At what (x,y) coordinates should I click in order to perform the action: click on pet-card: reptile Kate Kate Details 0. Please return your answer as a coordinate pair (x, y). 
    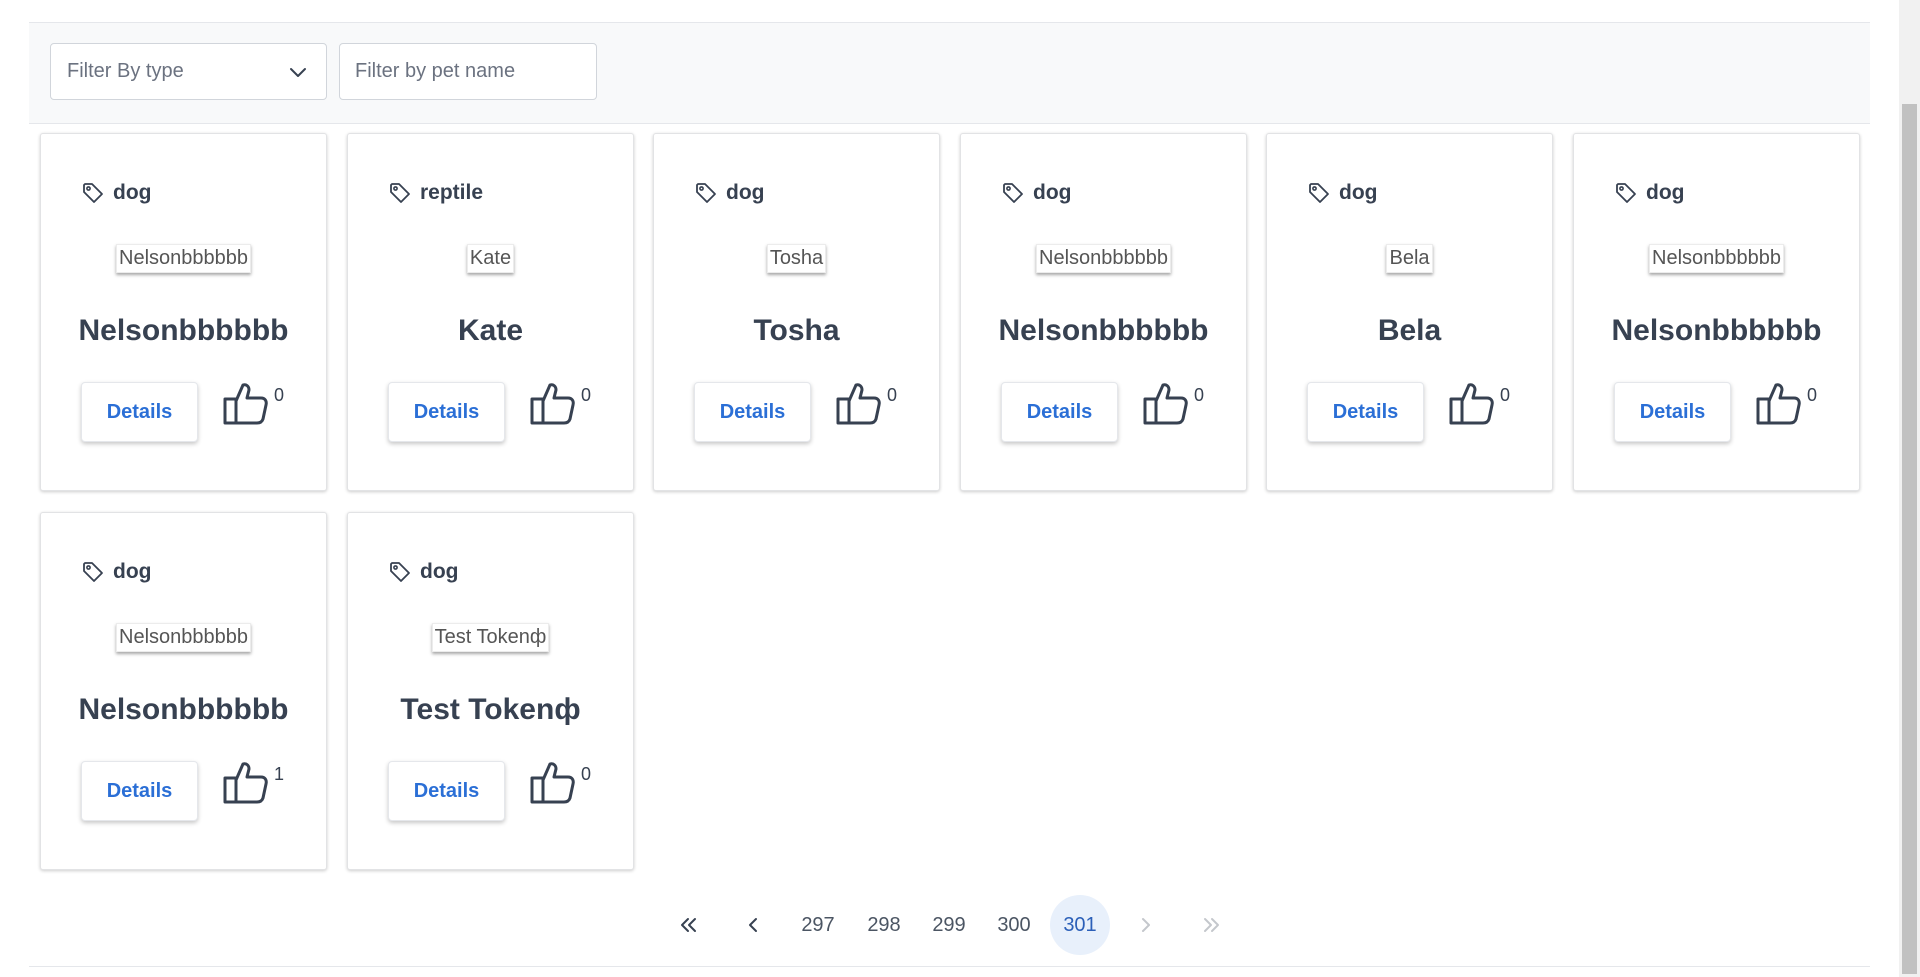
    Looking at the image, I should click on (490, 312).